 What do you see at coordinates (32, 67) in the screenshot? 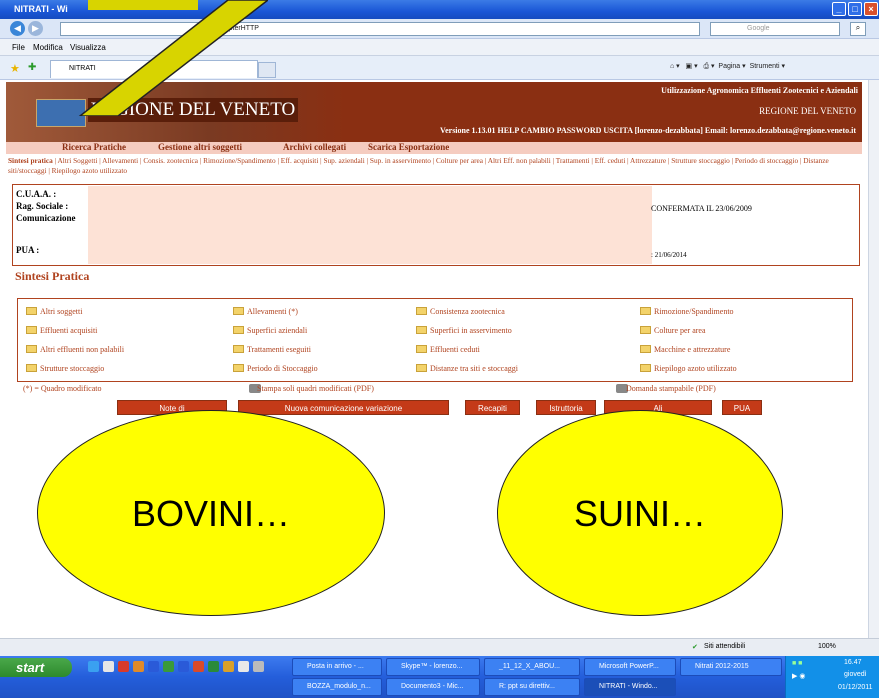
I see `add-favorite-icon: ✚` at bounding box center [32, 67].